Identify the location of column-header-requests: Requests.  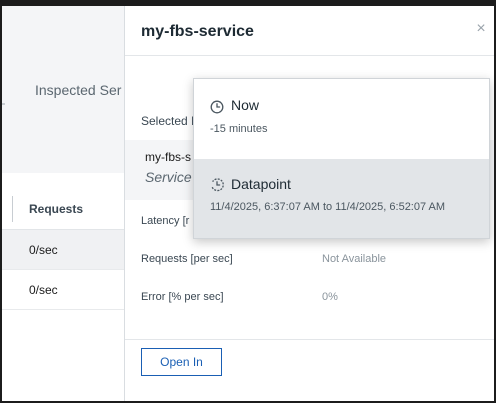
(56, 209).